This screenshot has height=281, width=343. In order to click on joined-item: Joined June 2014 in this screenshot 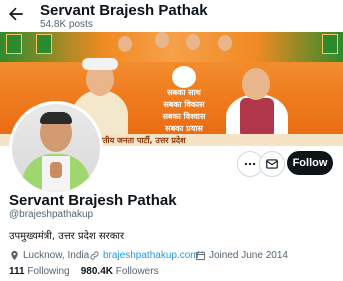, I will do `click(241, 255)`.